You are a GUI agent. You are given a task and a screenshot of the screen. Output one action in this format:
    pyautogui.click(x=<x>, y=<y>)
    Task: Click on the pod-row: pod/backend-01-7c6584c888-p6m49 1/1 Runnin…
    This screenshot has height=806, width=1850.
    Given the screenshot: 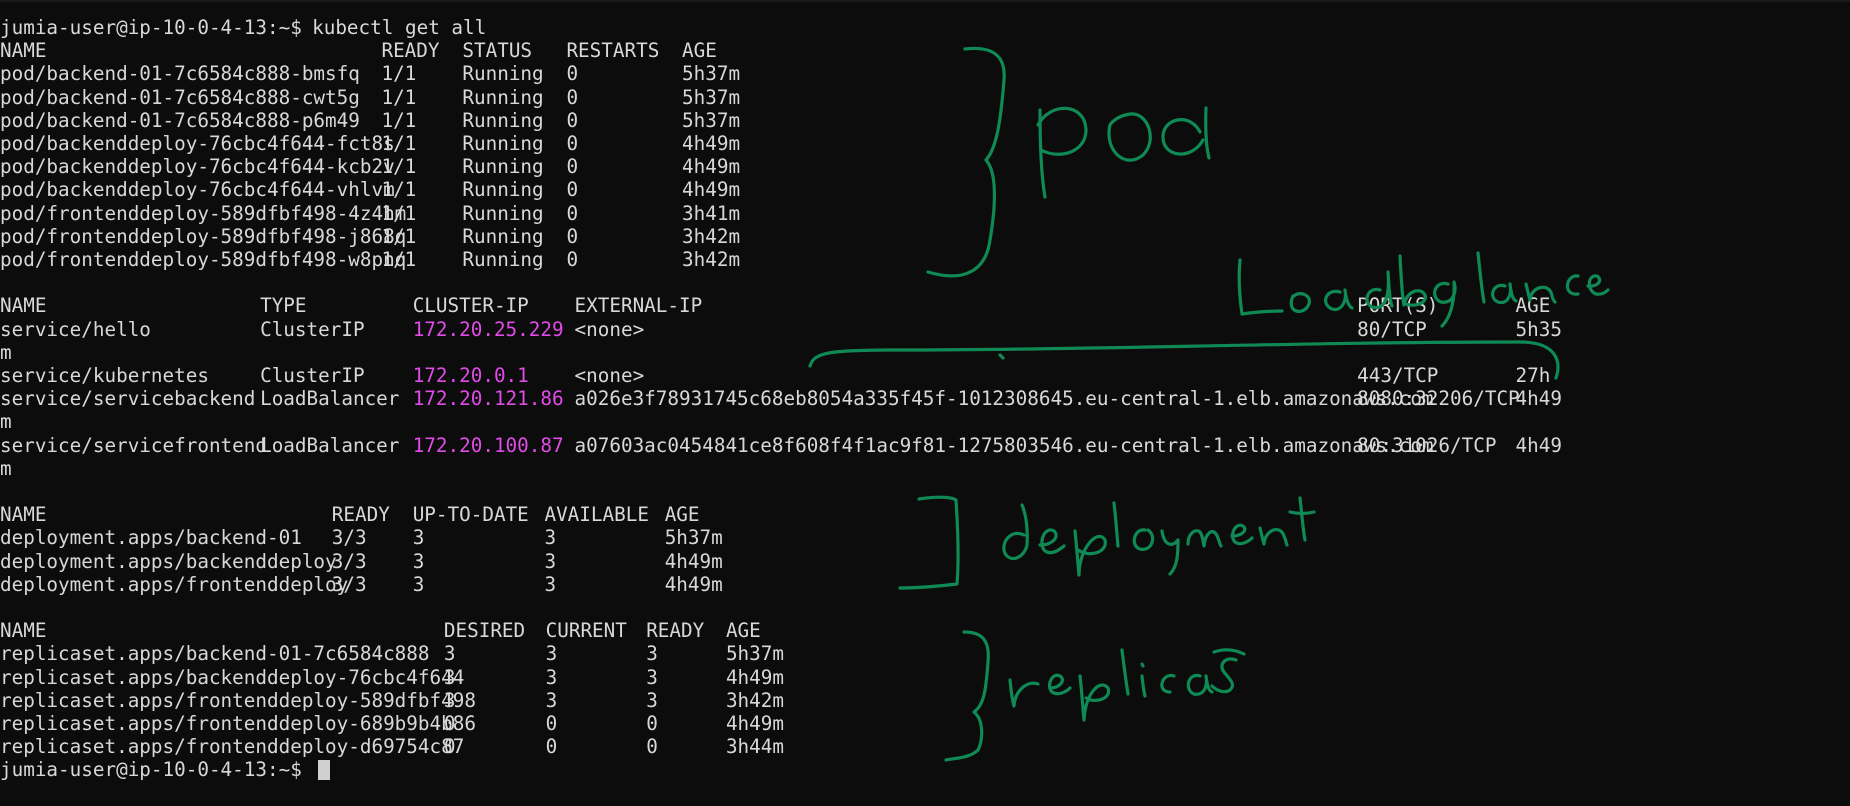 What is the action you would take?
    pyautogui.click(x=925, y=120)
    